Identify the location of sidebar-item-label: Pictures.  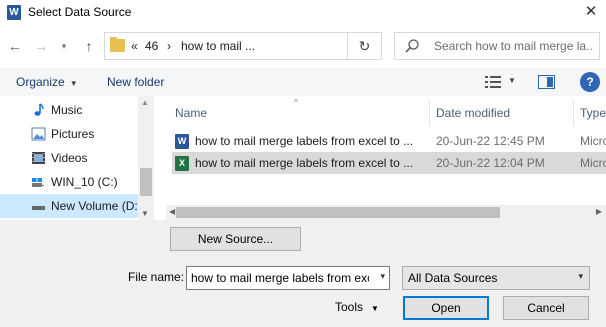
(73, 134).